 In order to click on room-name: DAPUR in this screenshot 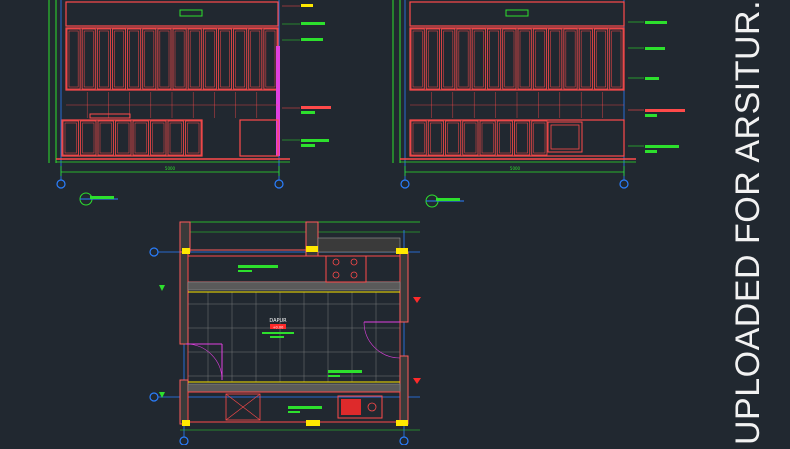, I will do `click(278, 321)`.